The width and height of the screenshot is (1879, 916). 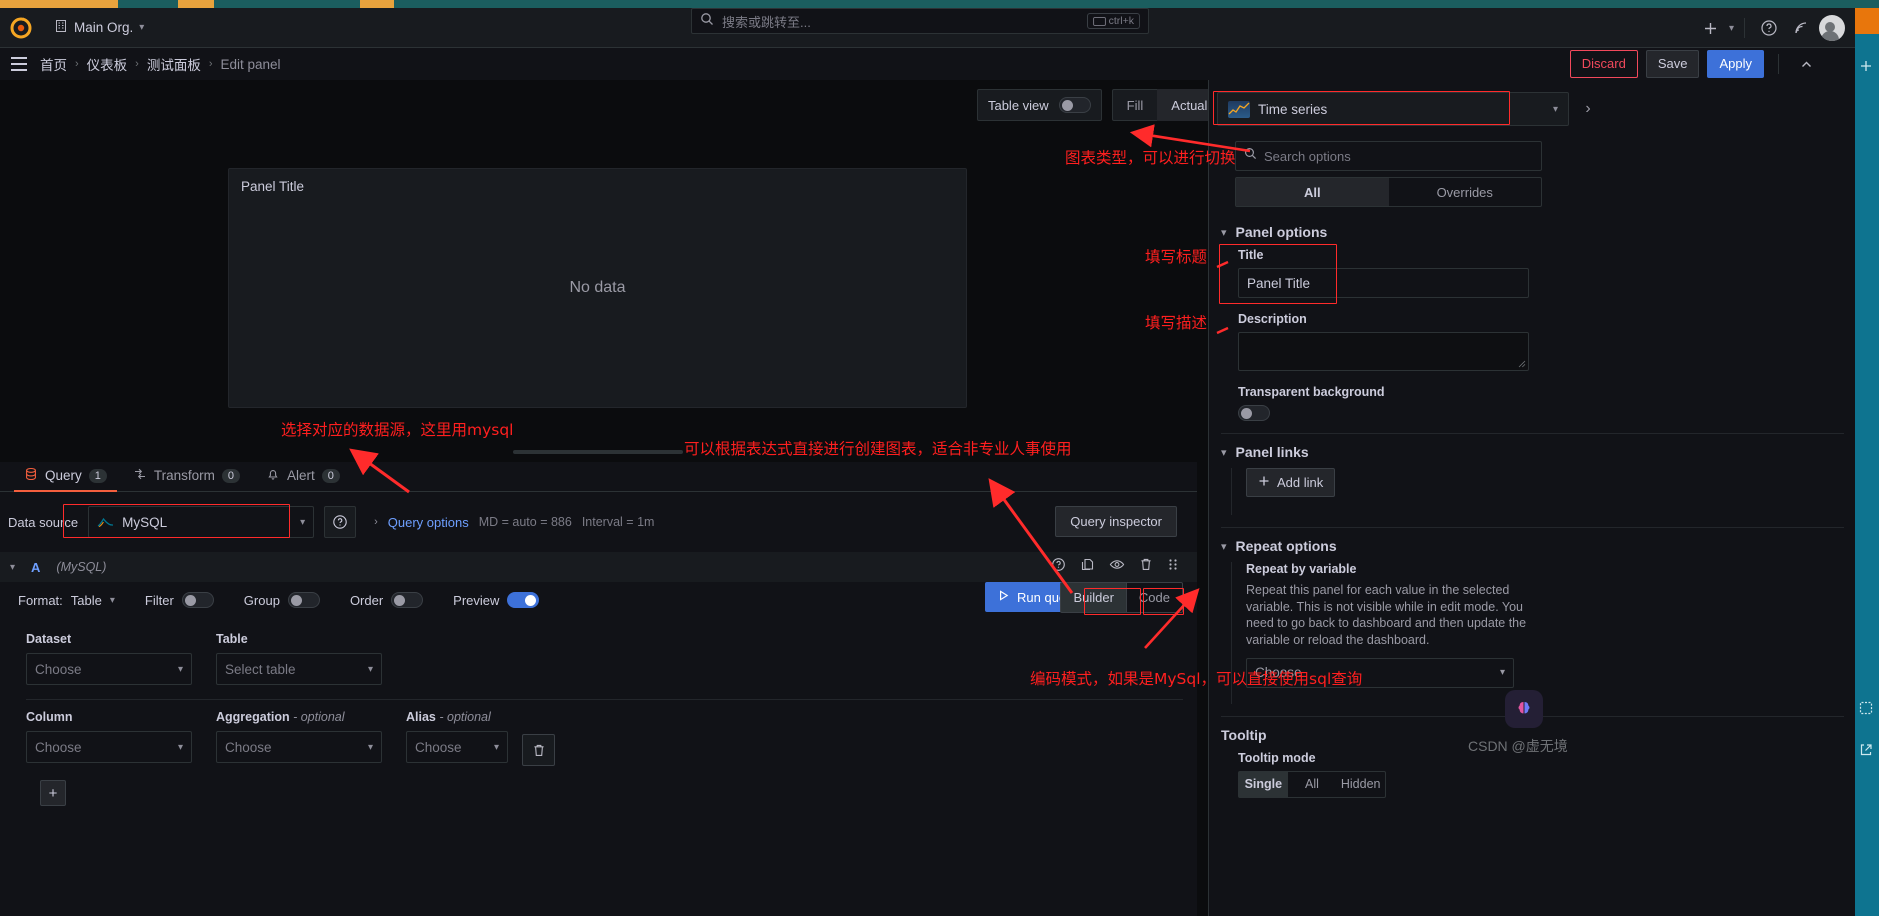 What do you see at coordinates (53, 64) in the screenshot?
I see `breadcrumb-item-home: 首页` at bounding box center [53, 64].